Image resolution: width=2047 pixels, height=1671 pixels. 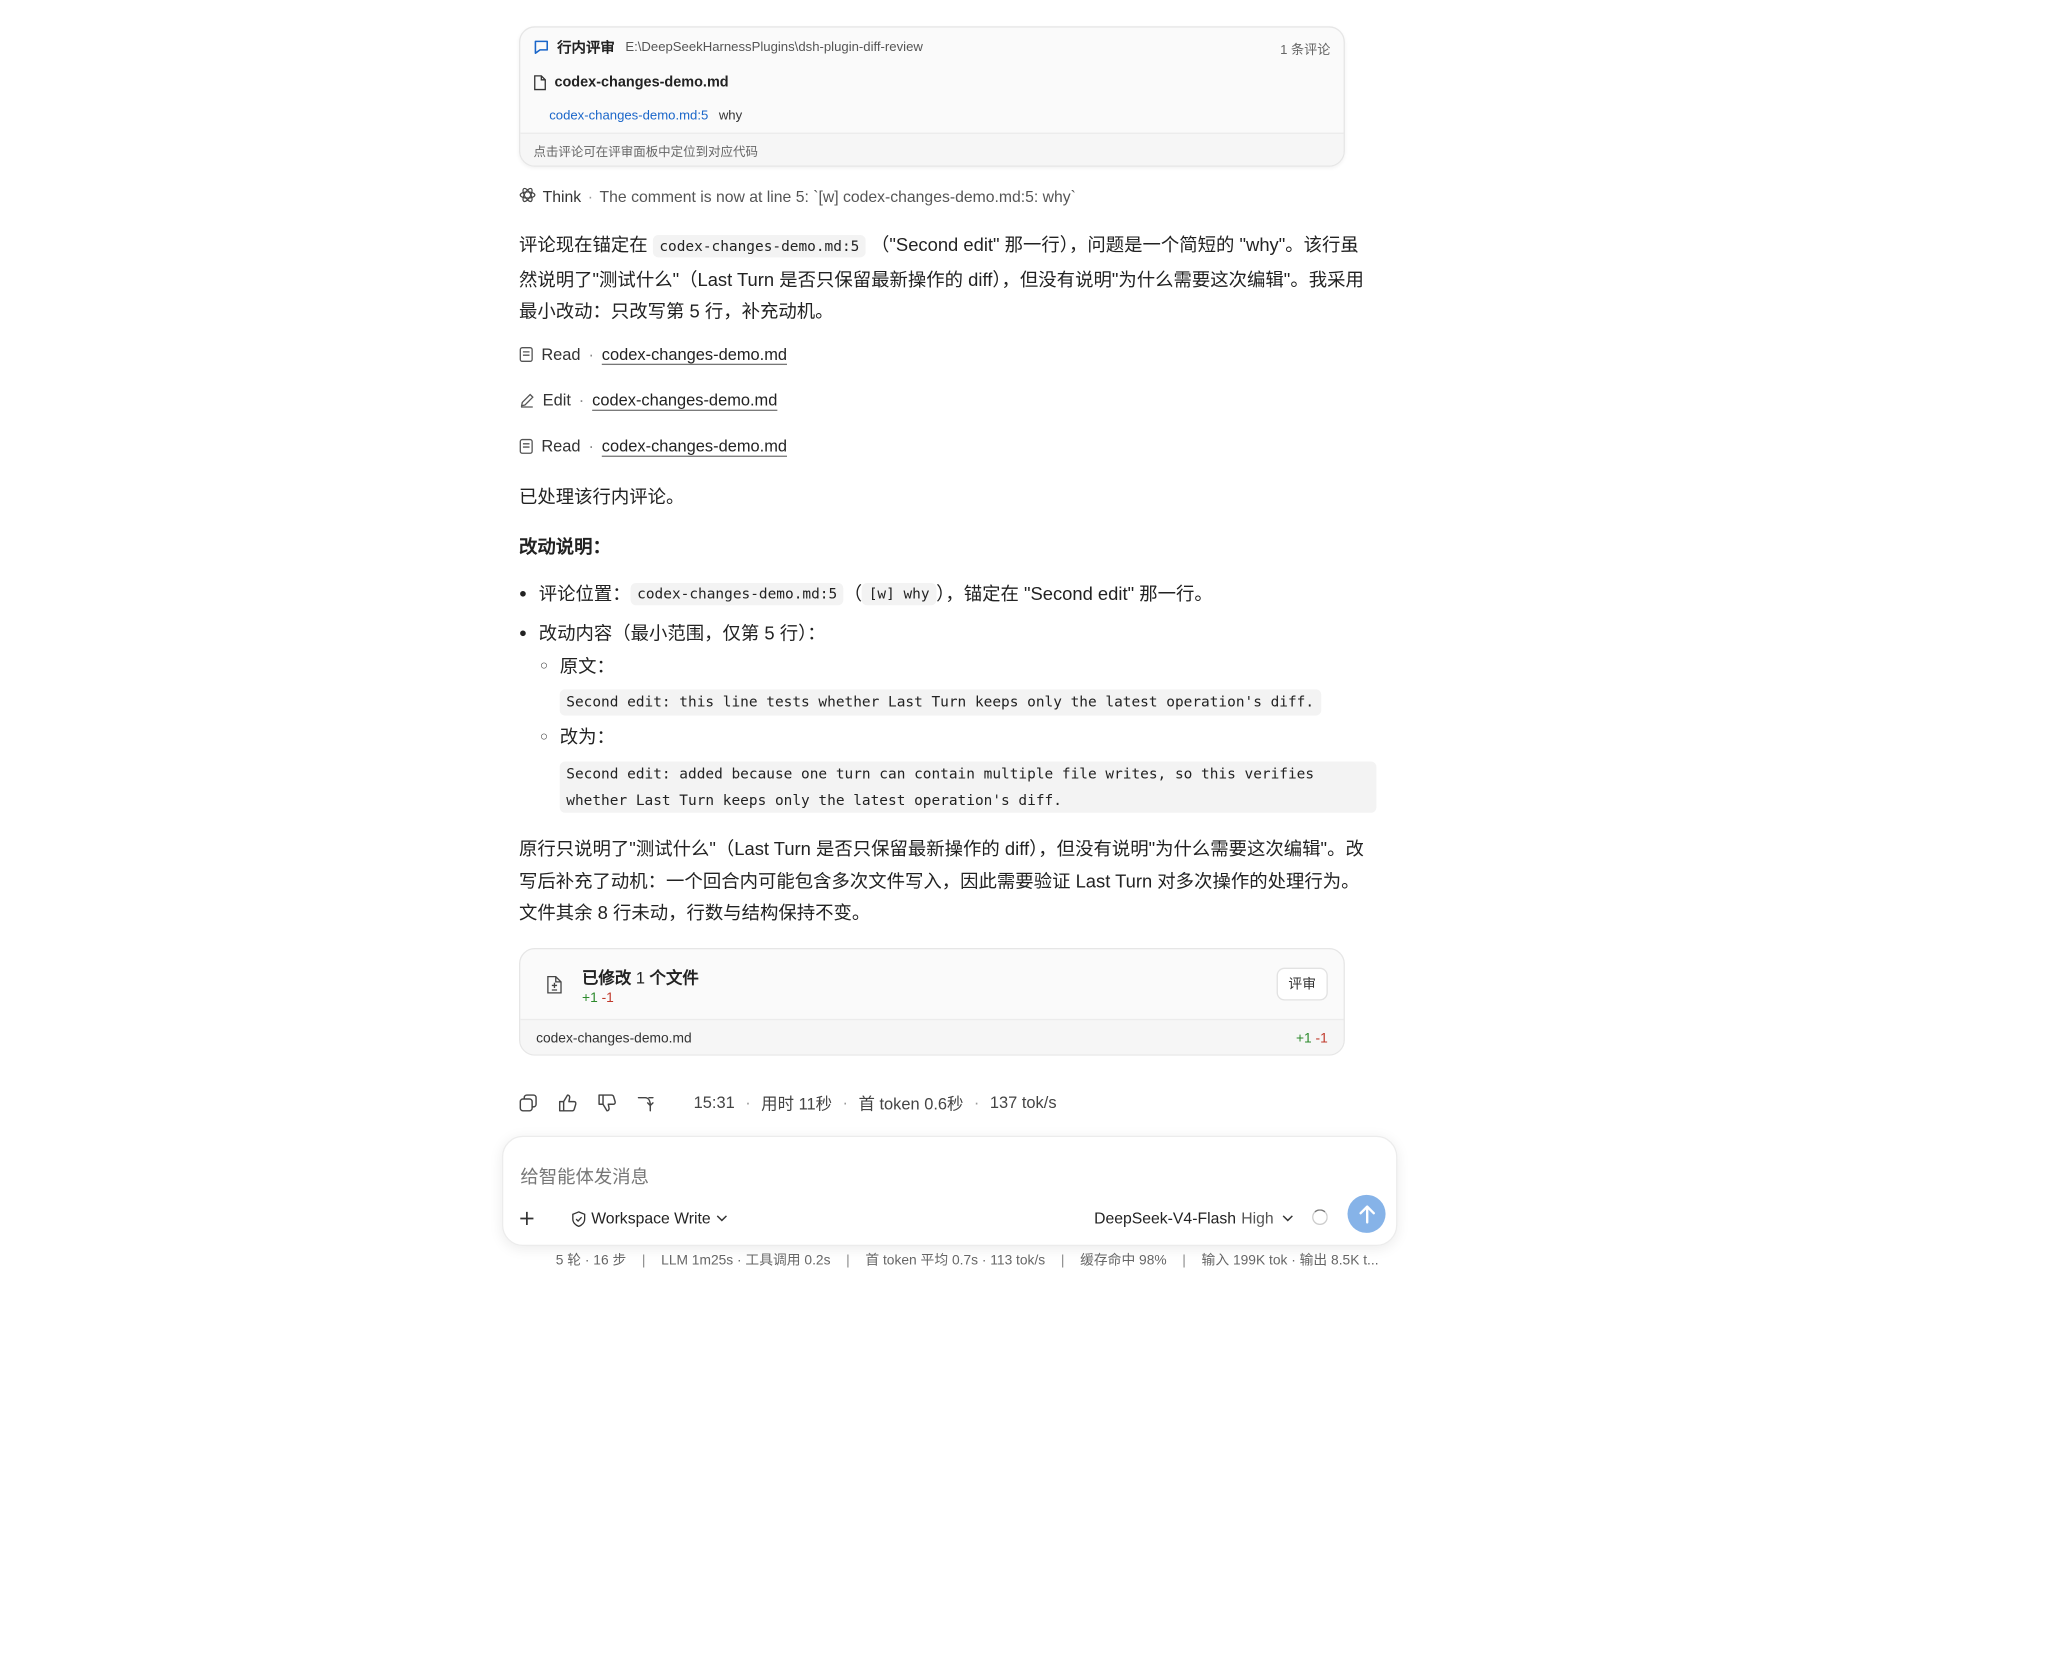 I want to click on comment-icon, so click(x=541, y=47).